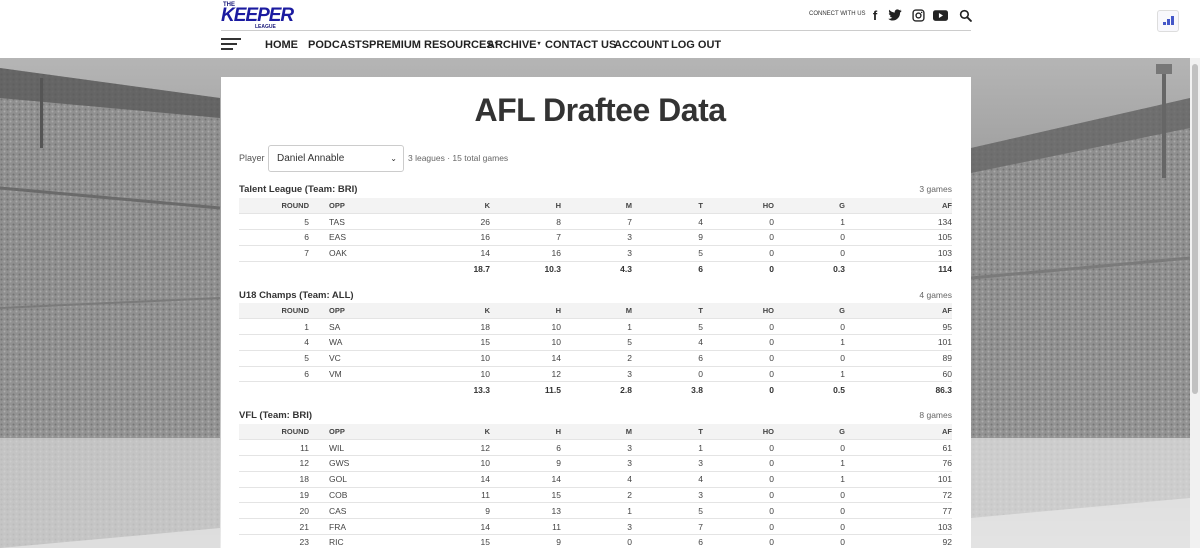  Describe the element at coordinates (809, 432) in the screenshot. I see `column-header: G` at that location.